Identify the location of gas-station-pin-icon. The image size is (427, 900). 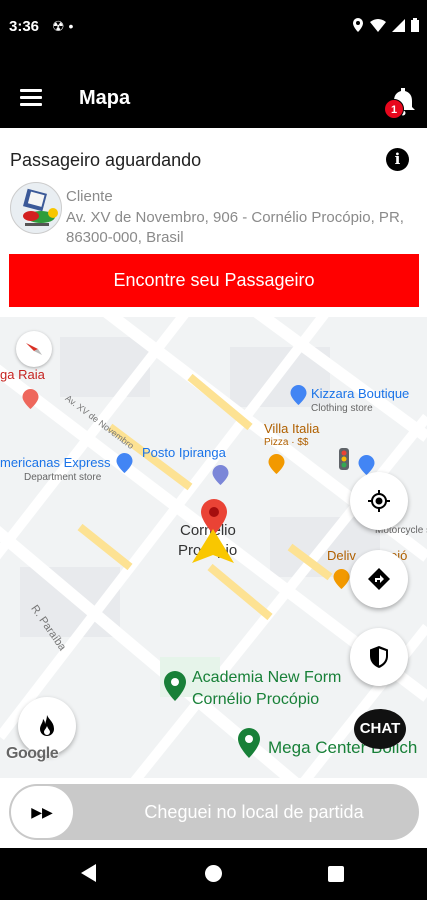
(220, 475).